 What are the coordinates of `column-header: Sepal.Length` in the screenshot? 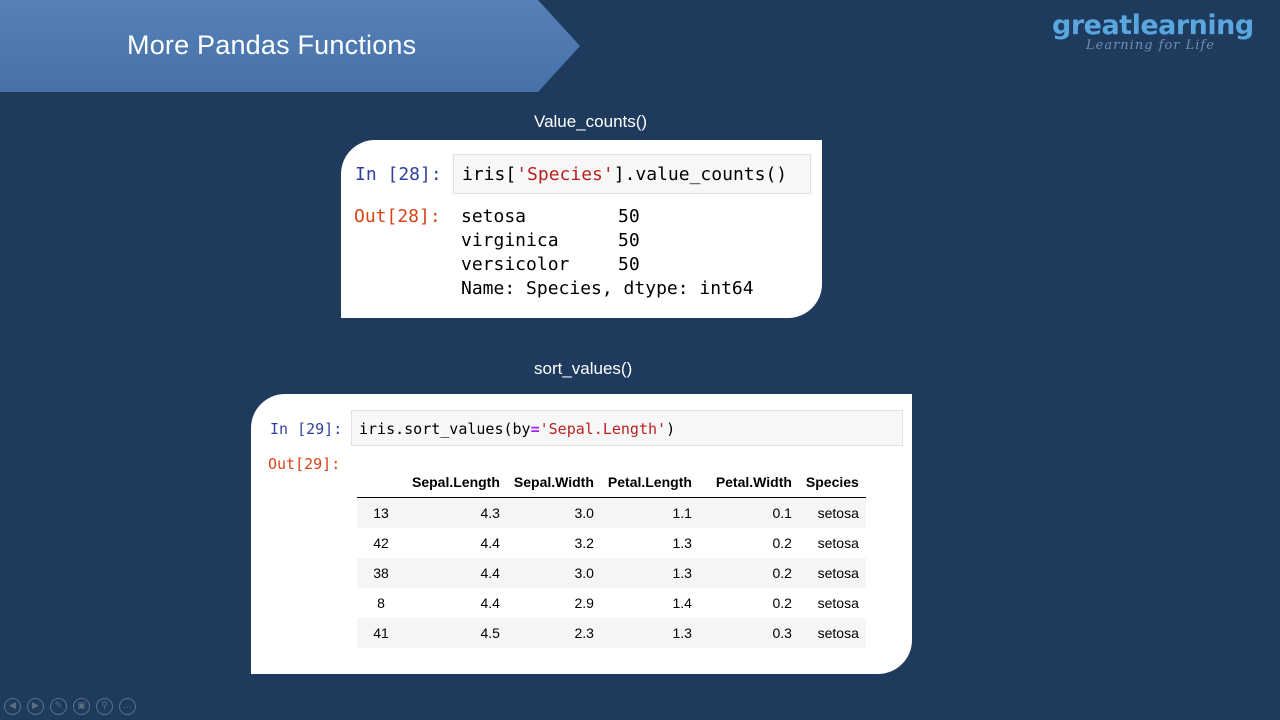 It's located at (456, 481).